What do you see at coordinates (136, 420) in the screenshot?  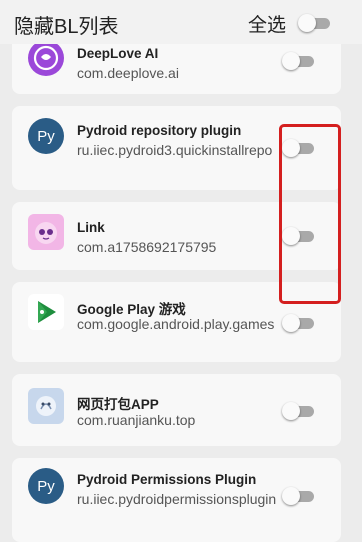 I see `app-package: com.ruanjianku.top` at bounding box center [136, 420].